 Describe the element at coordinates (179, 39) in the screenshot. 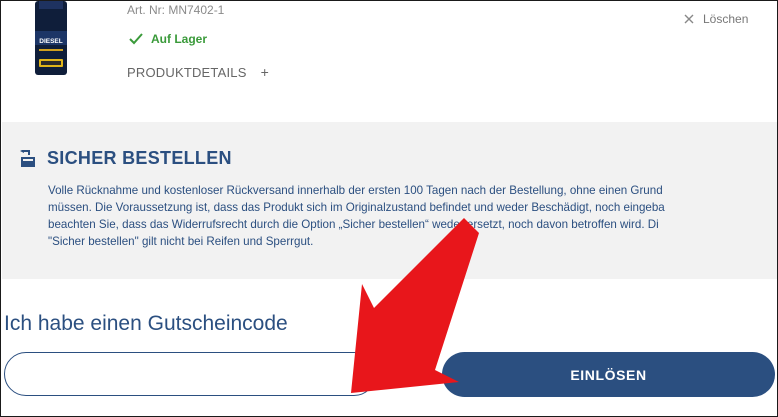

I see `stock-status-label: Auf Lager` at that location.